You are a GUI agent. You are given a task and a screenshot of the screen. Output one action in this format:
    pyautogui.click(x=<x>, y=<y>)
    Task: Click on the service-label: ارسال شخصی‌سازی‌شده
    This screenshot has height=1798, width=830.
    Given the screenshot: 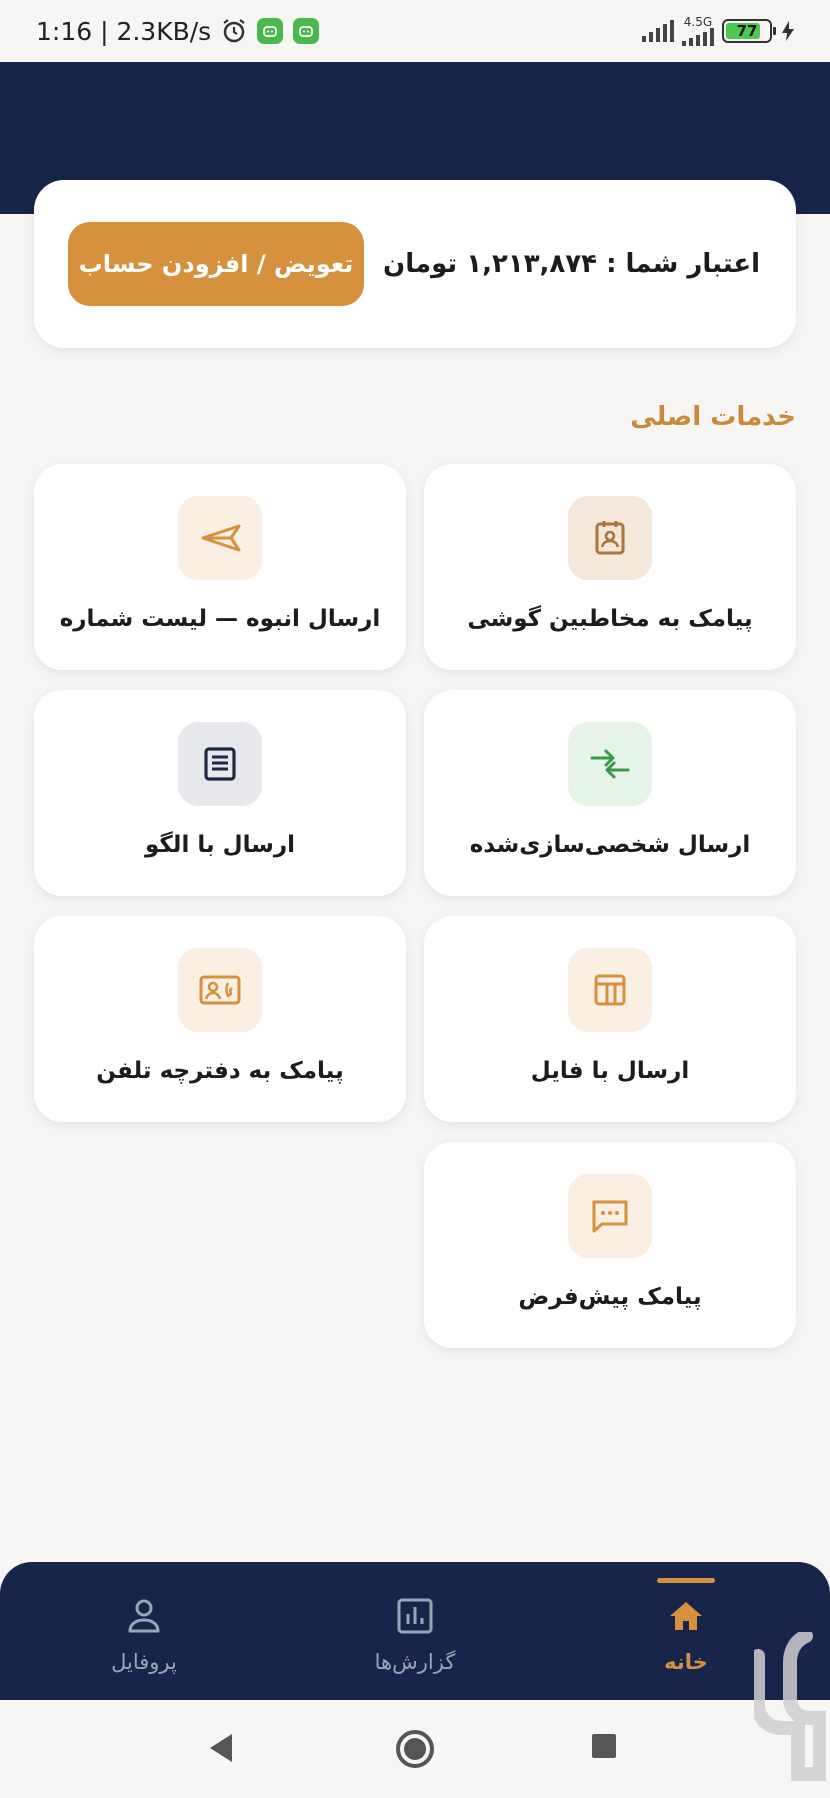 What is the action you would take?
    pyautogui.click(x=610, y=845)
    